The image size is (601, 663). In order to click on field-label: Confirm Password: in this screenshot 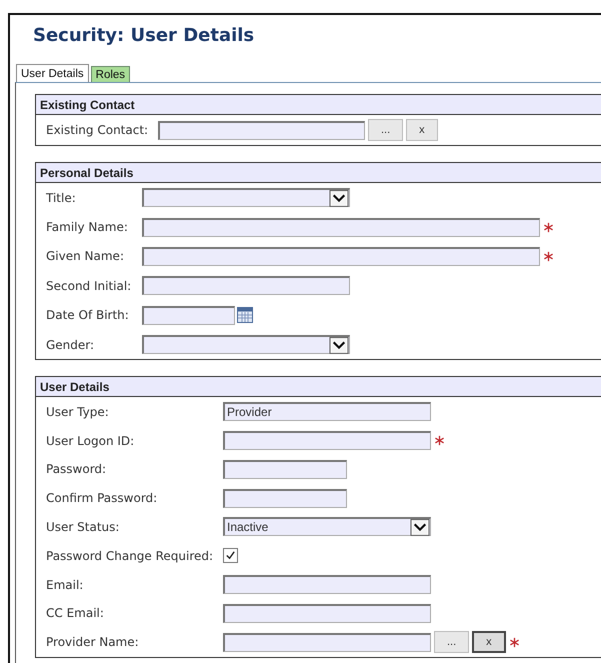, I will do `click(102, 498)`.